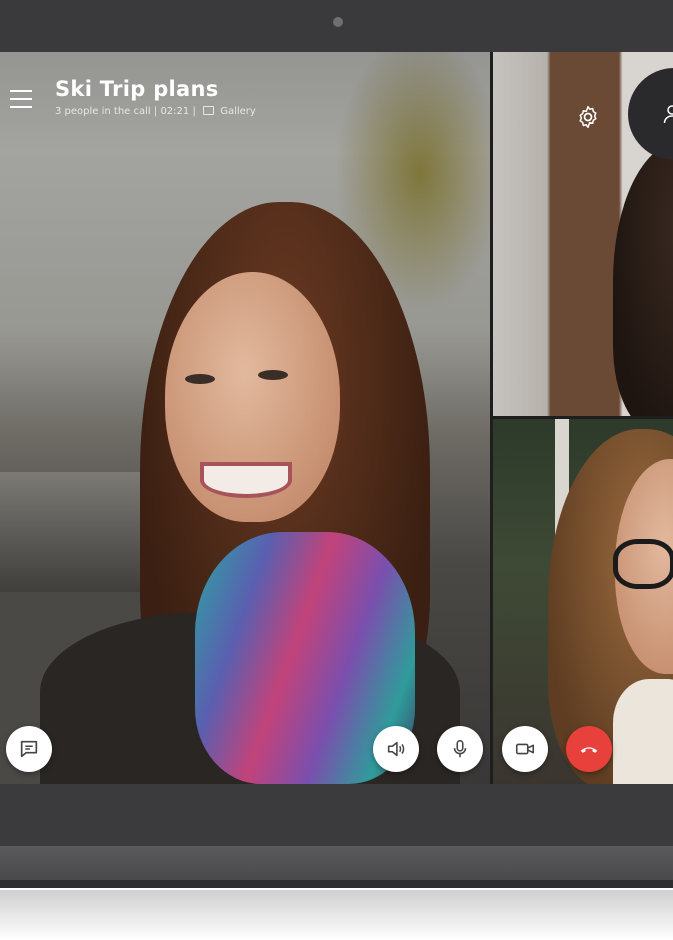  Describe the element at coordinates (137, 89) in the screenshot. I see `call-title: Ski Trip plans` at that location.